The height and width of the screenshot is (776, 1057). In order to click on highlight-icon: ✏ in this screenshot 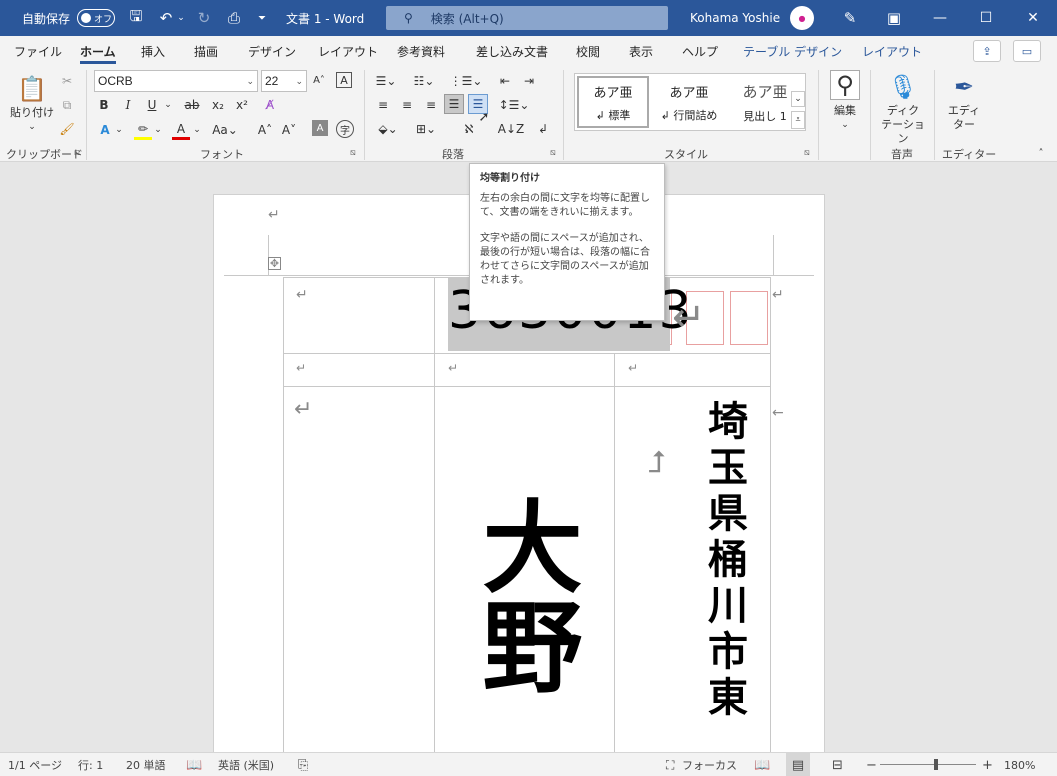, I will do `click(143, 130)`.